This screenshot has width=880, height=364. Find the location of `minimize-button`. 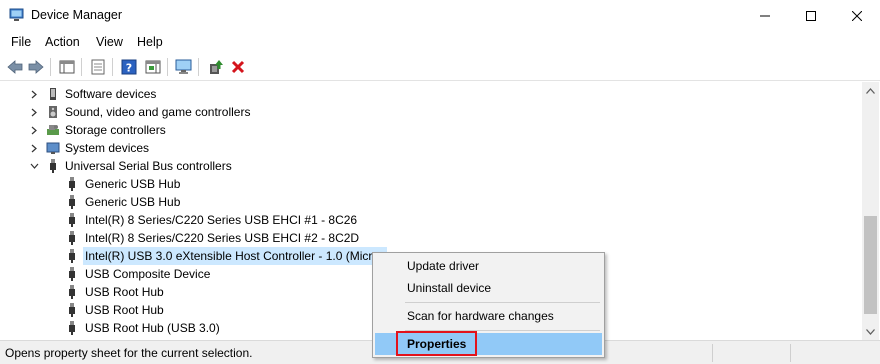

minimize-button is located at coordinates (765, 15).